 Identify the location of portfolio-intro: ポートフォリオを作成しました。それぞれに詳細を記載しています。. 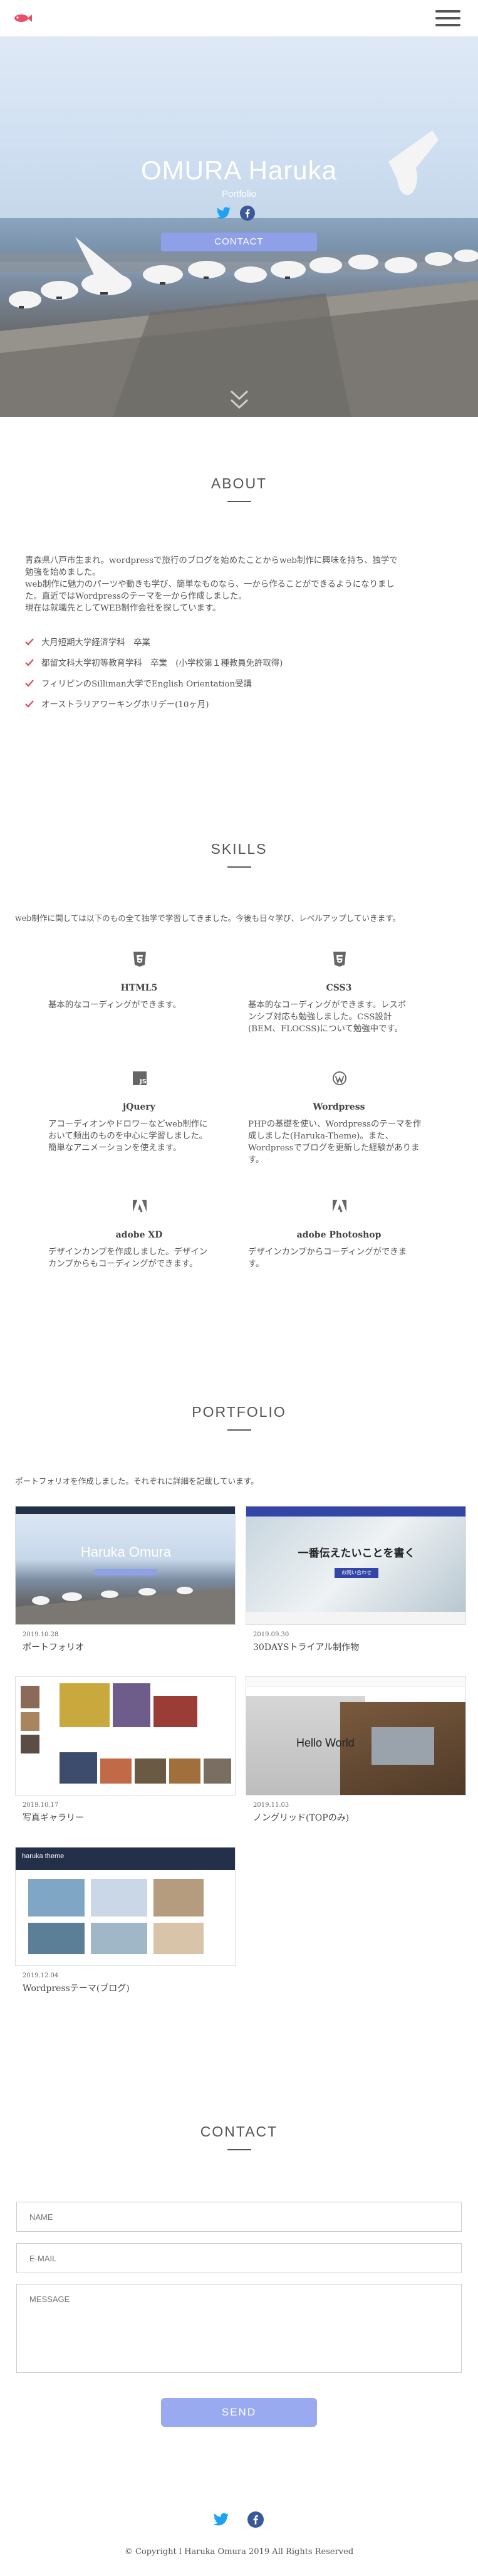
(137, 1481).